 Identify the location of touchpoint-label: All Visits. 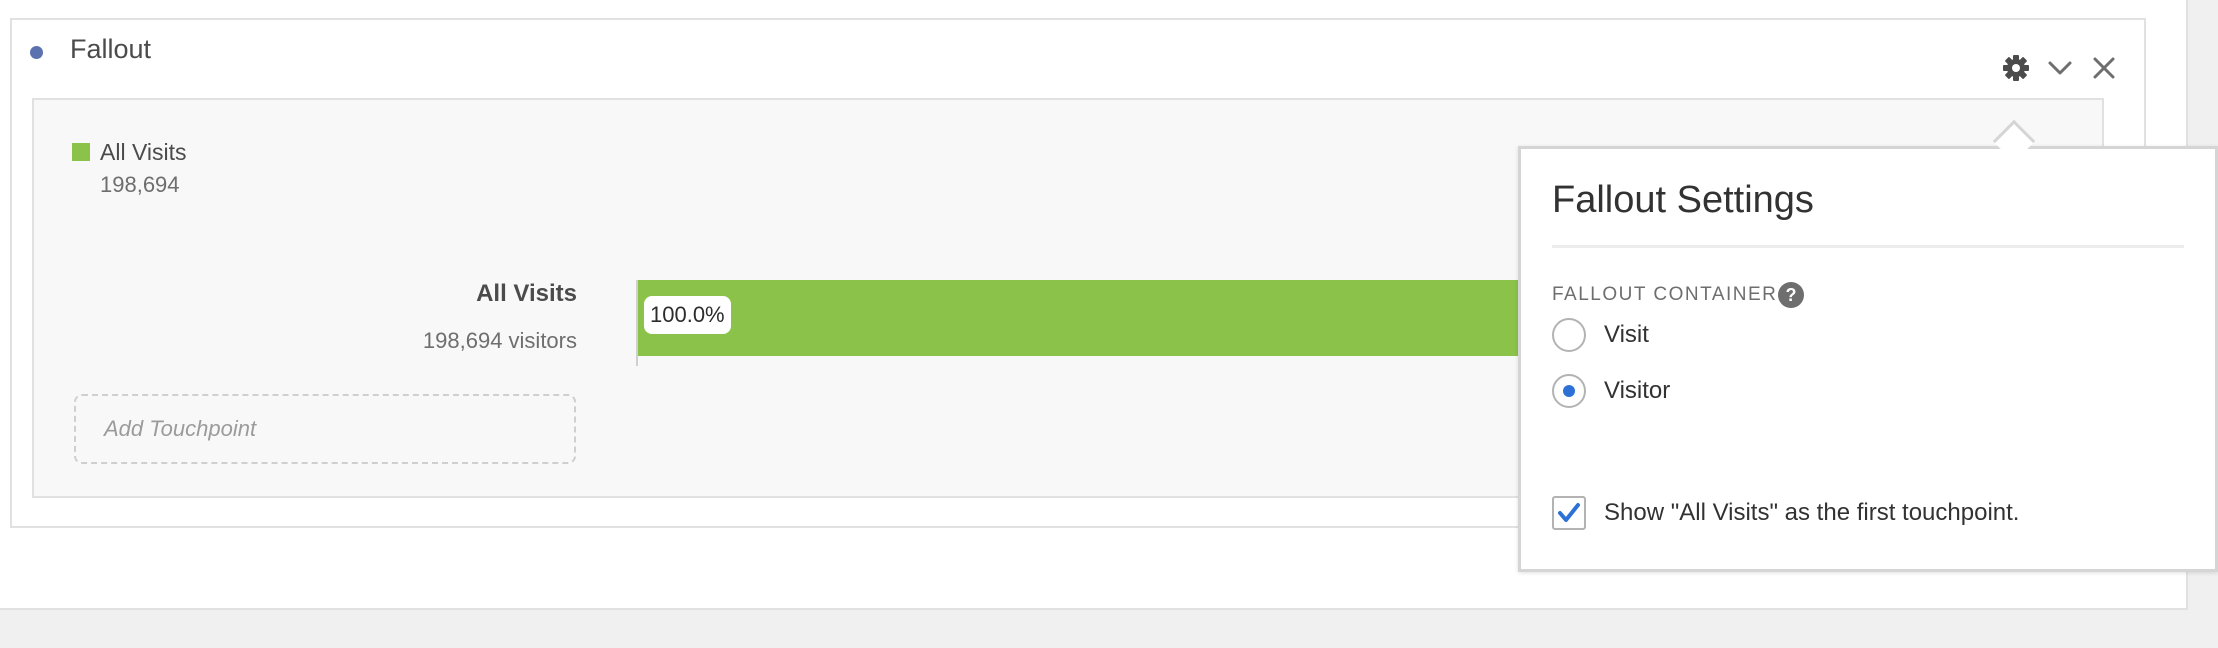
(526, 294).